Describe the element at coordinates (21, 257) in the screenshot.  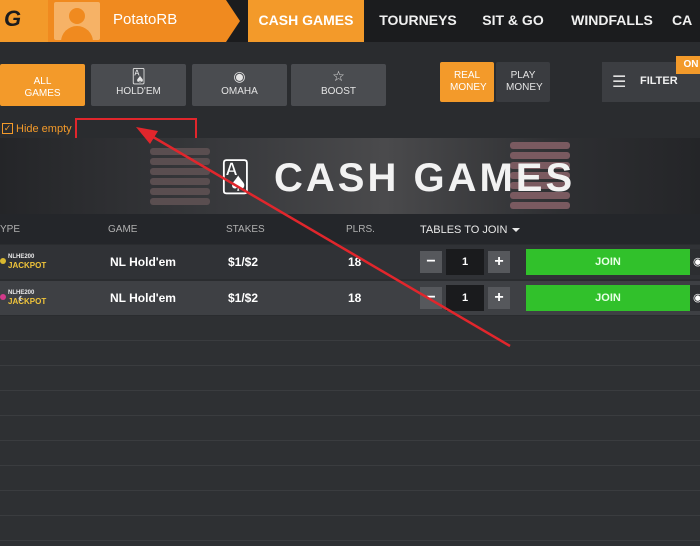
I see `jackpot-code: NLHE200` at that location.